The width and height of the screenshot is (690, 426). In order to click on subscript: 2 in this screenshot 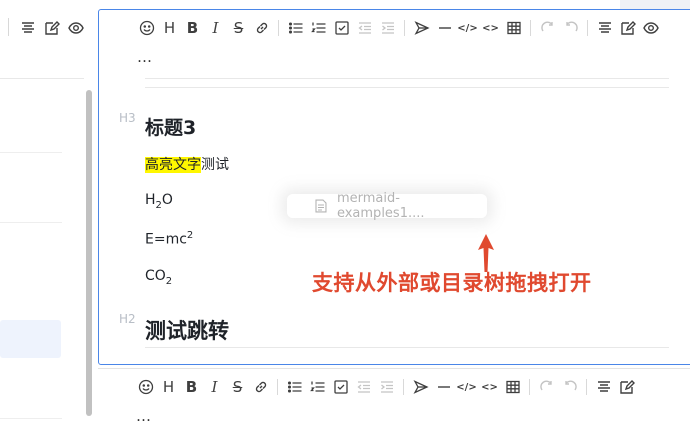, I will do `click(169, 281)`.